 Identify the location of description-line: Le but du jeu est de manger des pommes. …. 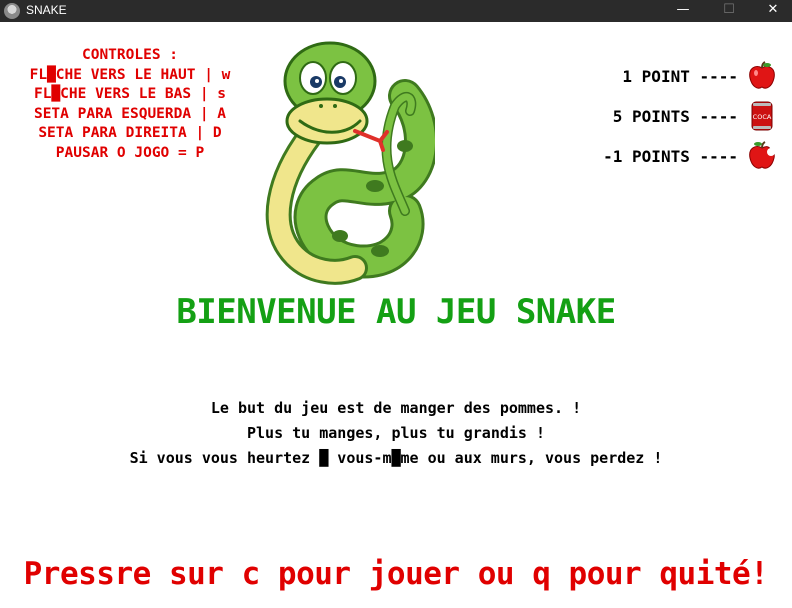
(396, 408).